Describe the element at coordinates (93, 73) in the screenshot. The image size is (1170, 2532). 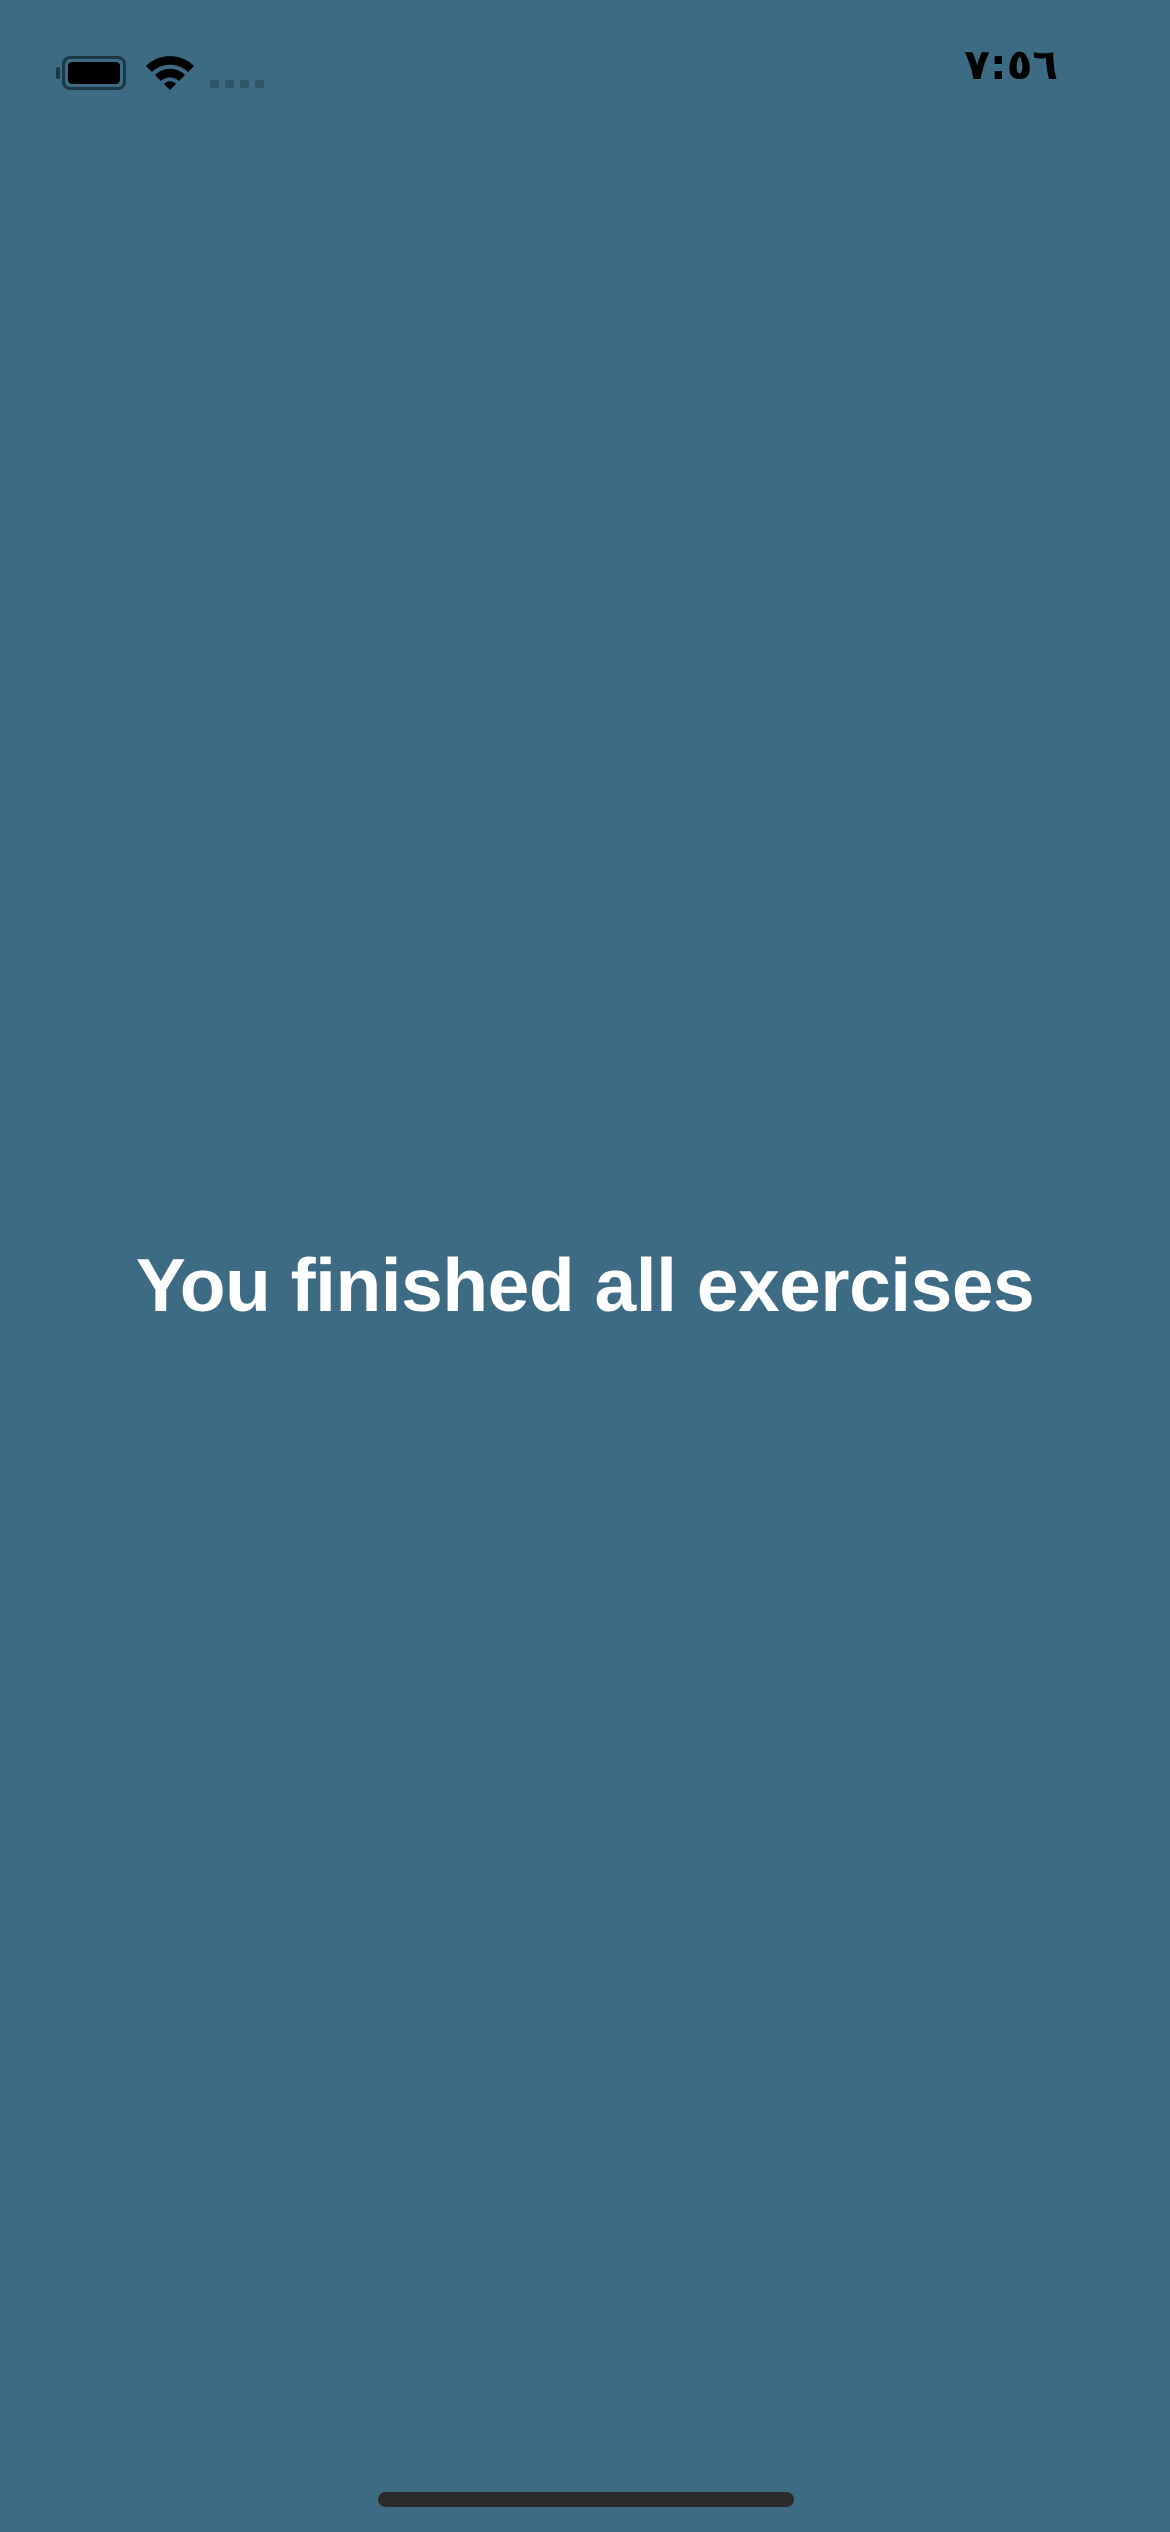
I see `battery-icon` at that location.